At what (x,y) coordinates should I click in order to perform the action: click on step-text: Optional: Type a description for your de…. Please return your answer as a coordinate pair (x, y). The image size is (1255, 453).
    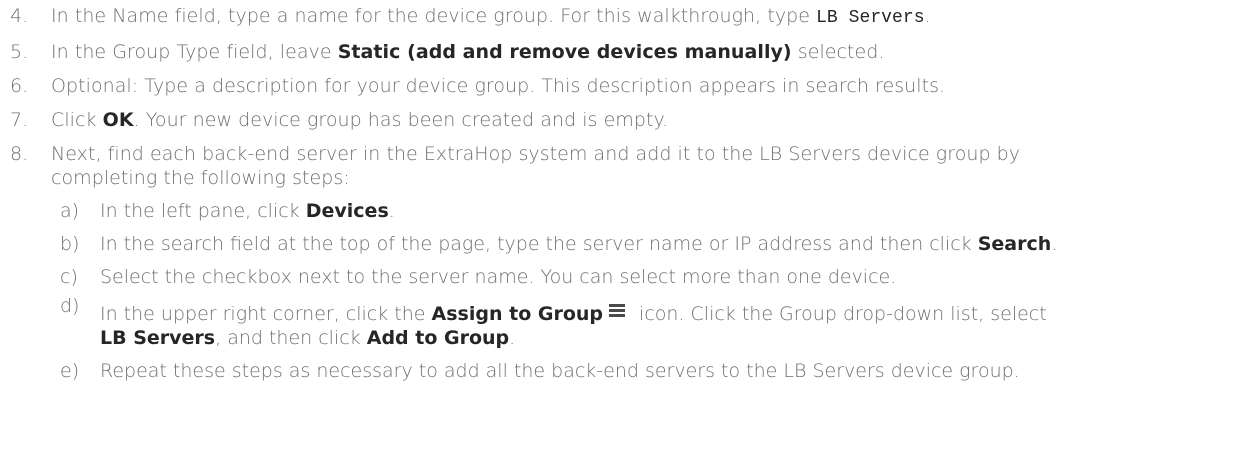
    Looking at the image, I should click on (498, 86).